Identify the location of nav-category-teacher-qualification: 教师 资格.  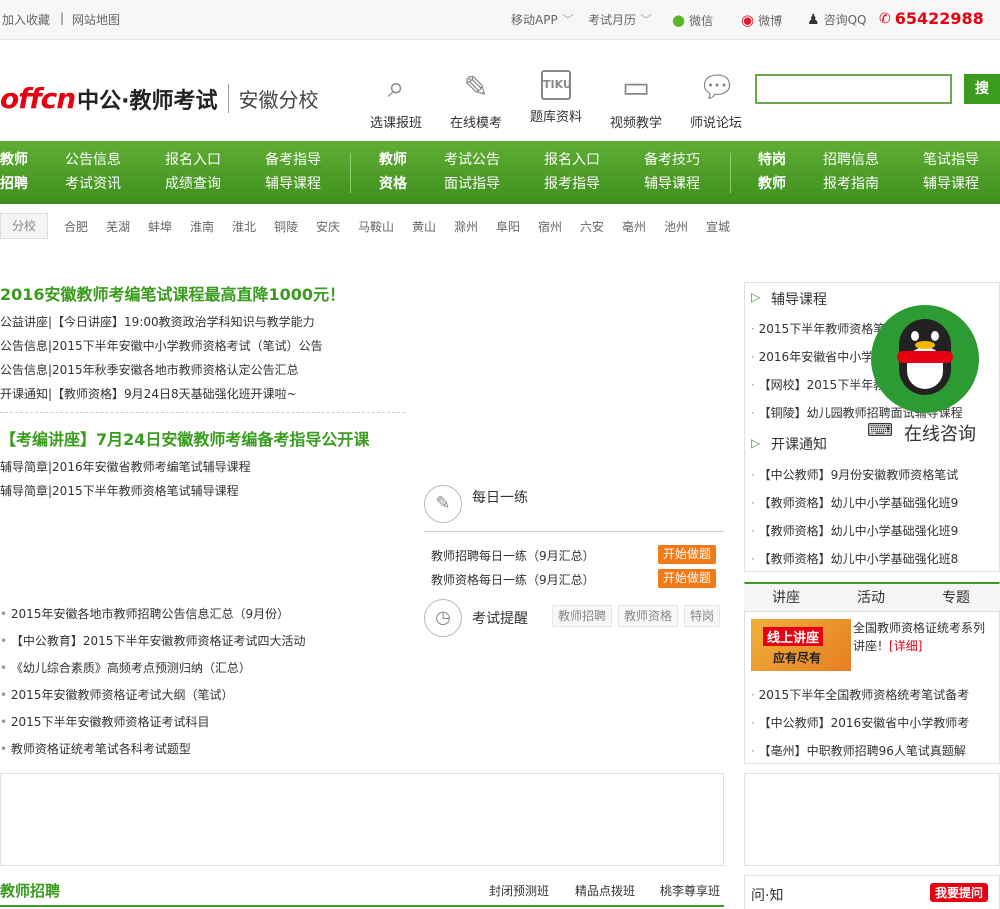
(393, 172).